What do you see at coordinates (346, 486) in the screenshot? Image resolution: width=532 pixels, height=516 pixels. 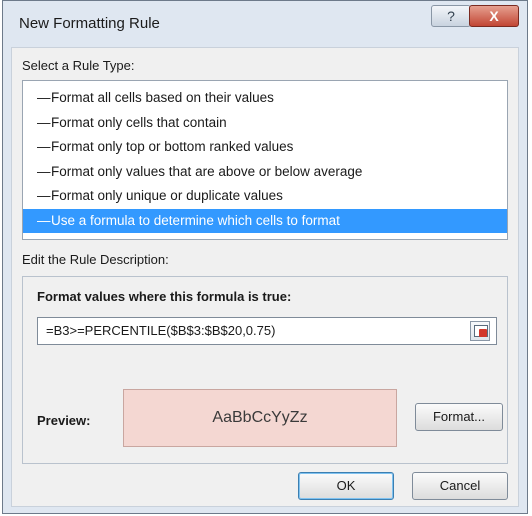 I see `ok-button: OK` at bounding box center [346, 486].